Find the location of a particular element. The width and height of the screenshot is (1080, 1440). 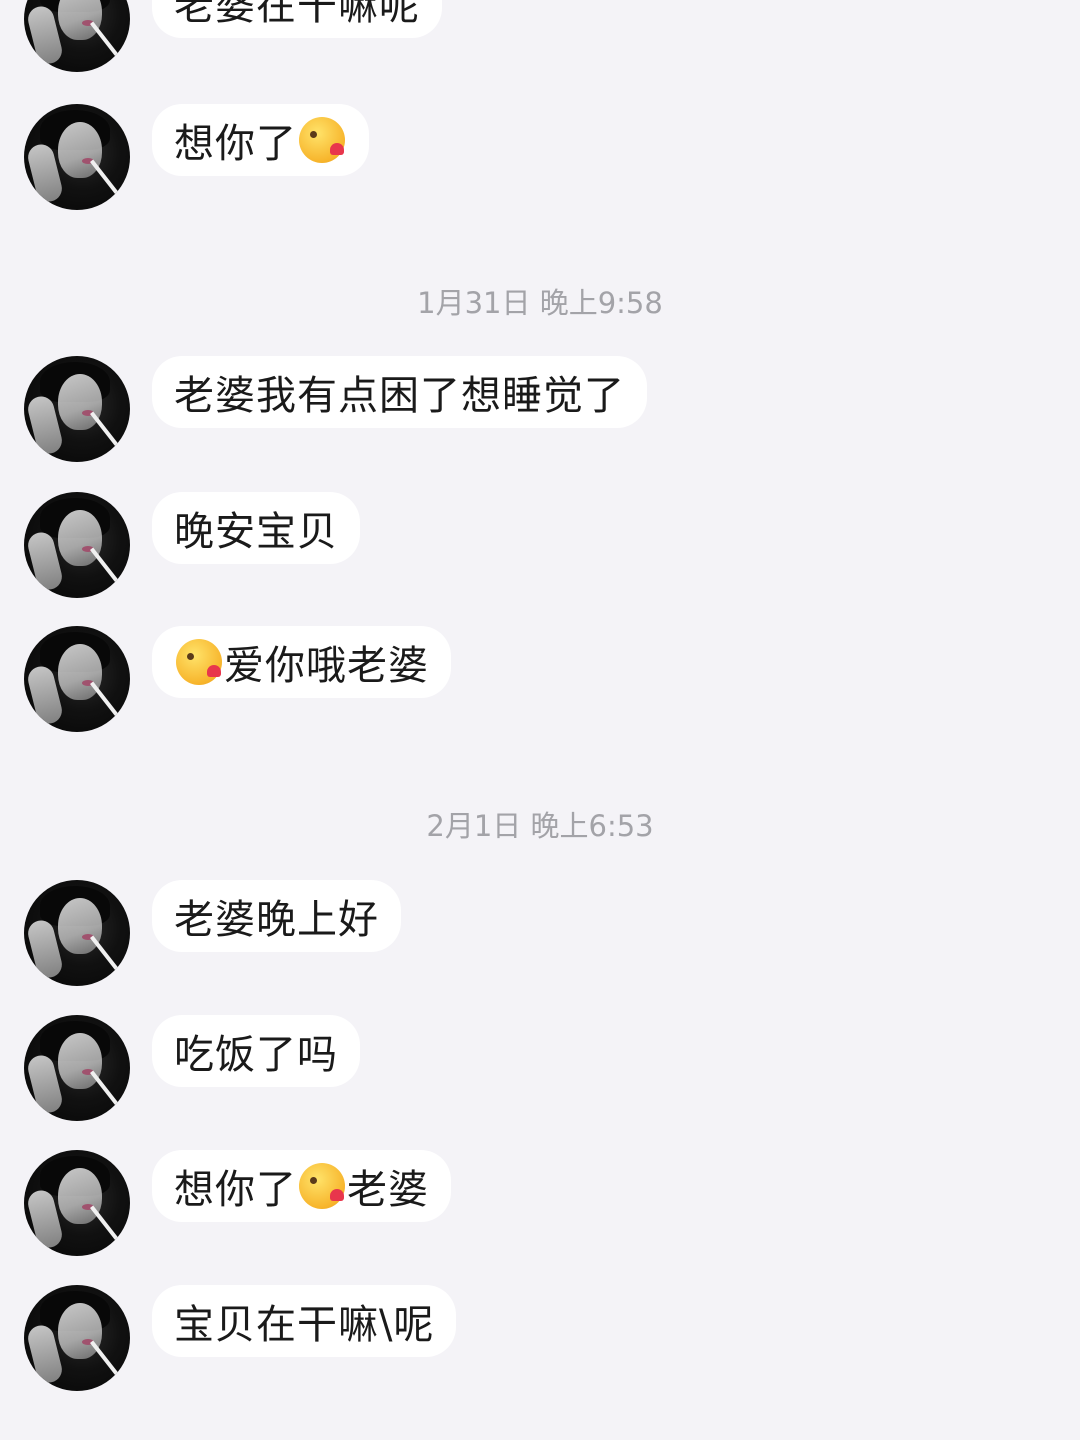

message-row: 想你了 is located at coordinates (196, 157).